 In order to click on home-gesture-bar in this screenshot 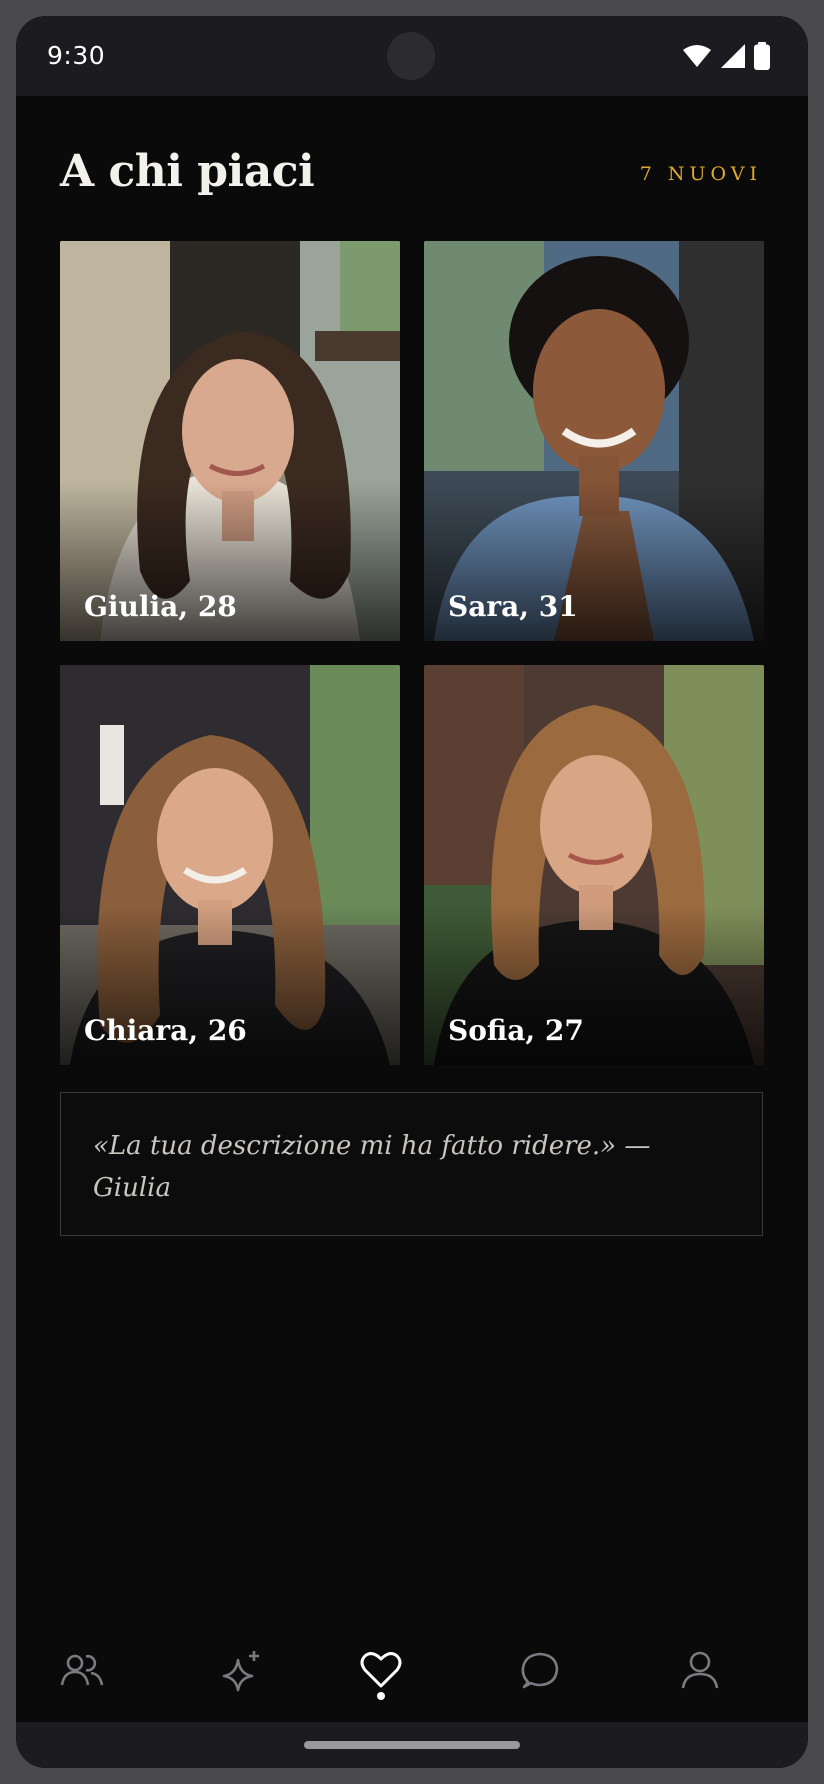, I will do `click(412, 1745)`.